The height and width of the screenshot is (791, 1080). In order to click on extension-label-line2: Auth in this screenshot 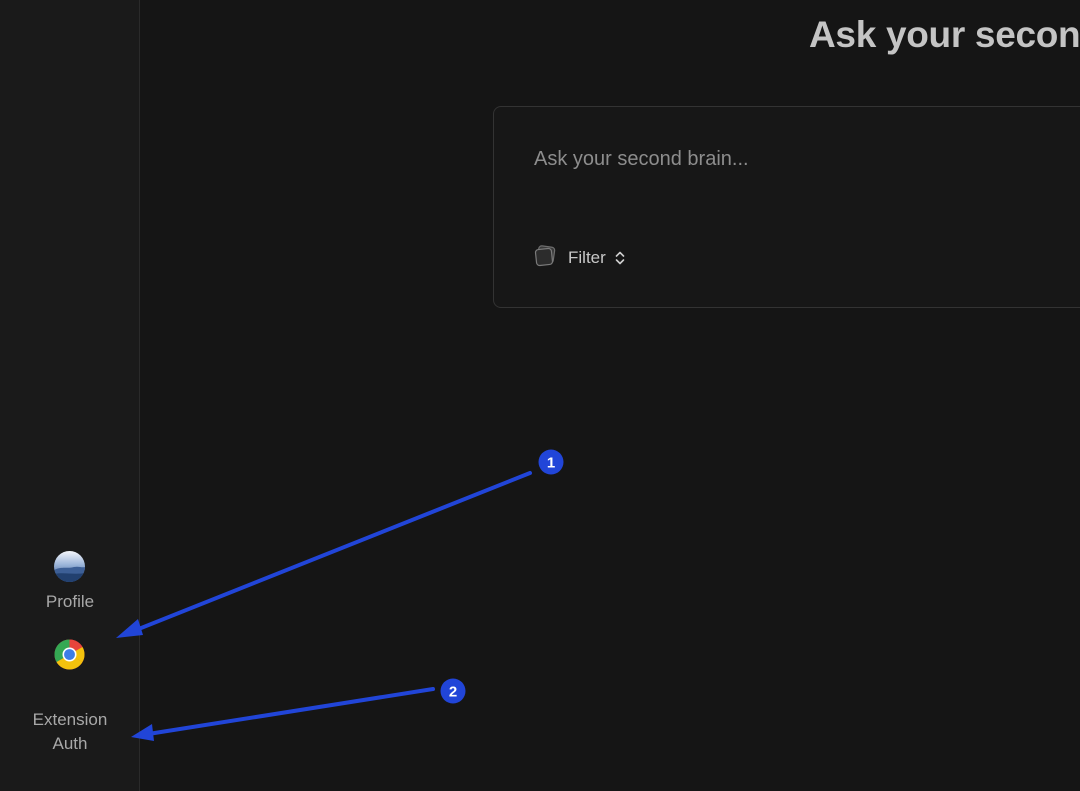, I will do `click(70, 743)`.